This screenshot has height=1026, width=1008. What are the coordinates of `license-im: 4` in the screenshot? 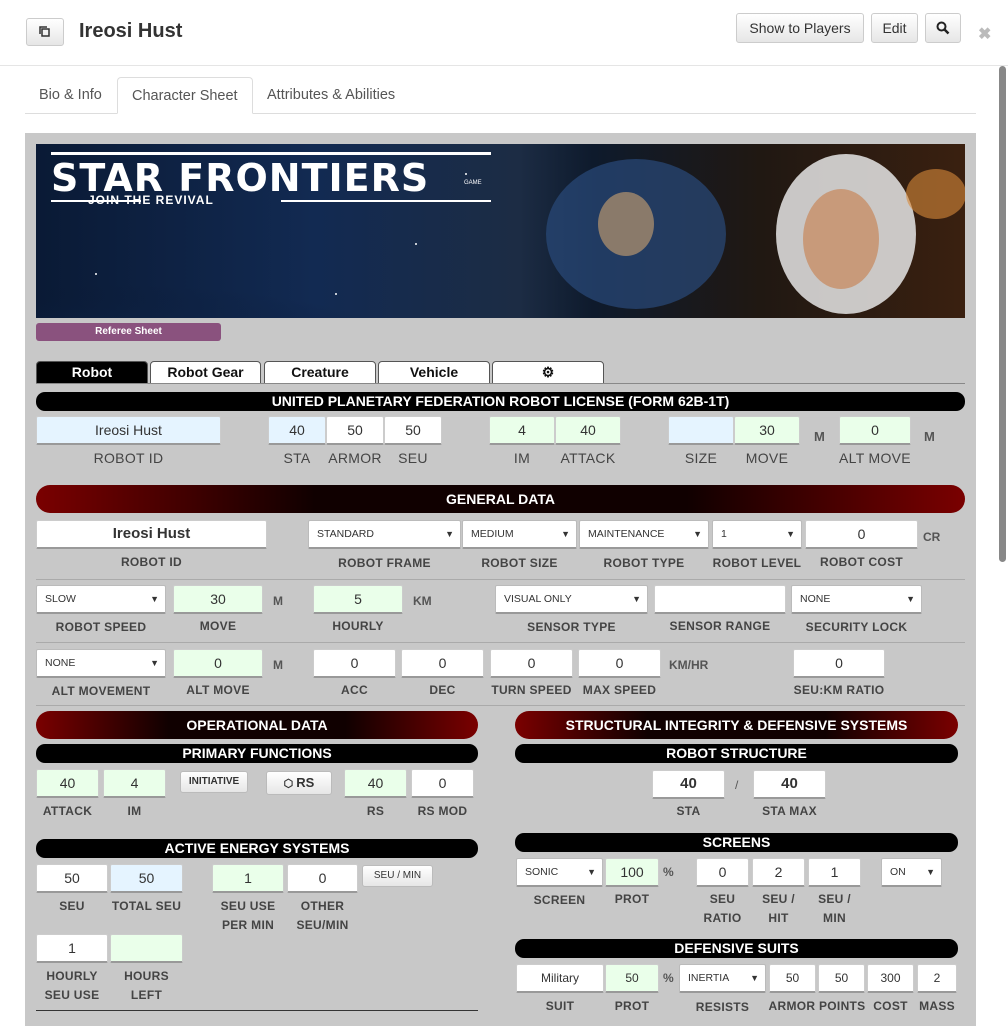 It's located at (522, 430).